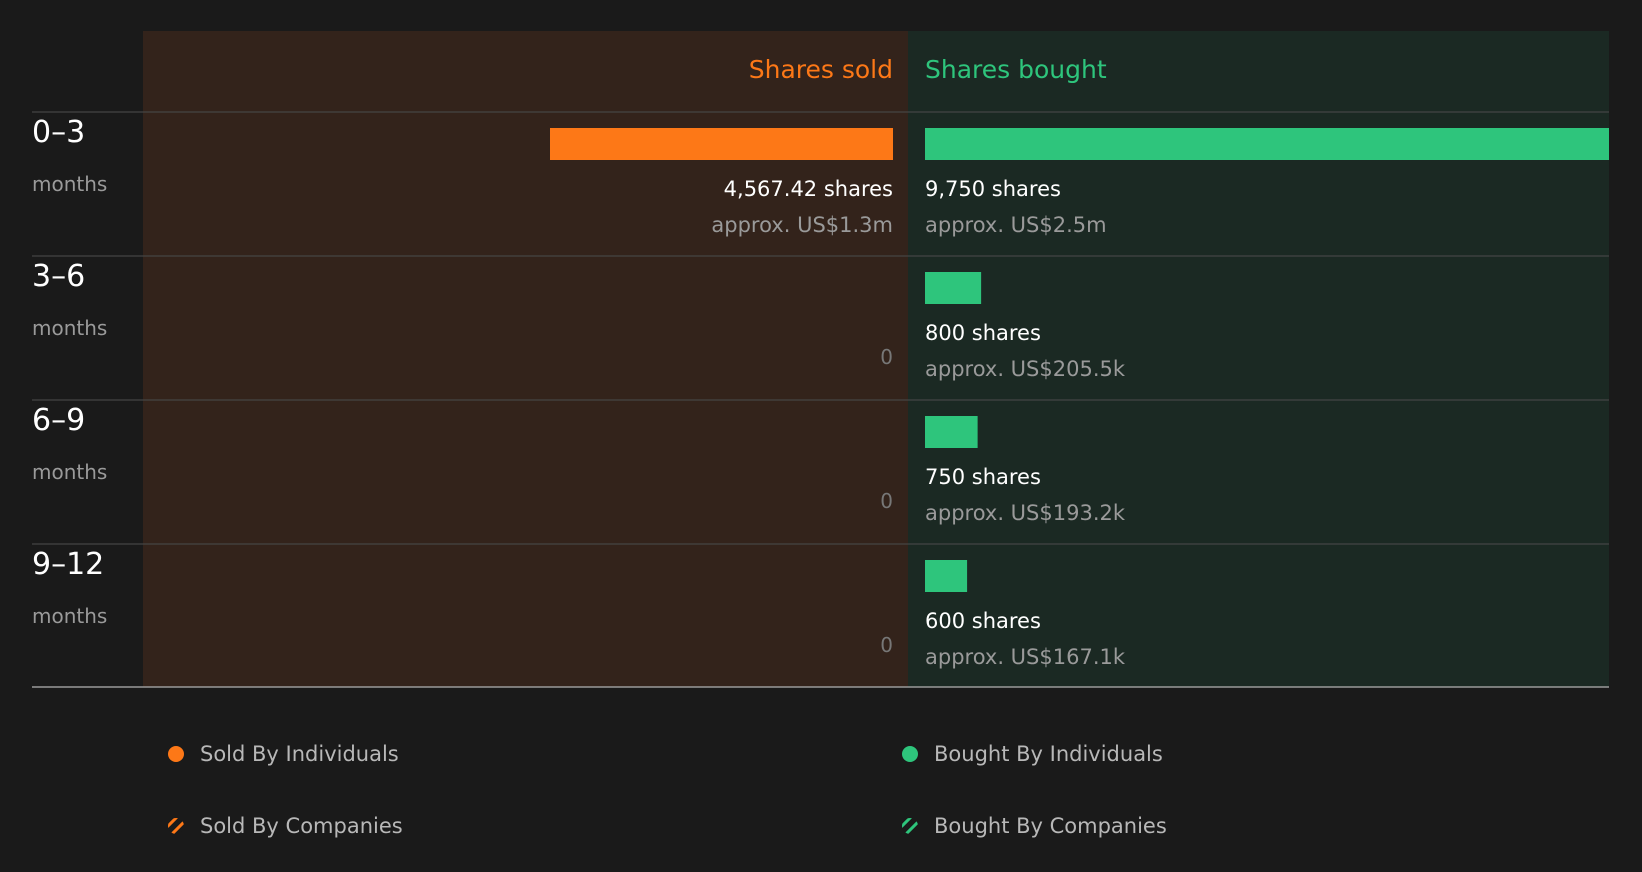  Describe the element at coordinates (983, 333) in the screenshot. I see `bought-shares-label: 800 shares` at that location.